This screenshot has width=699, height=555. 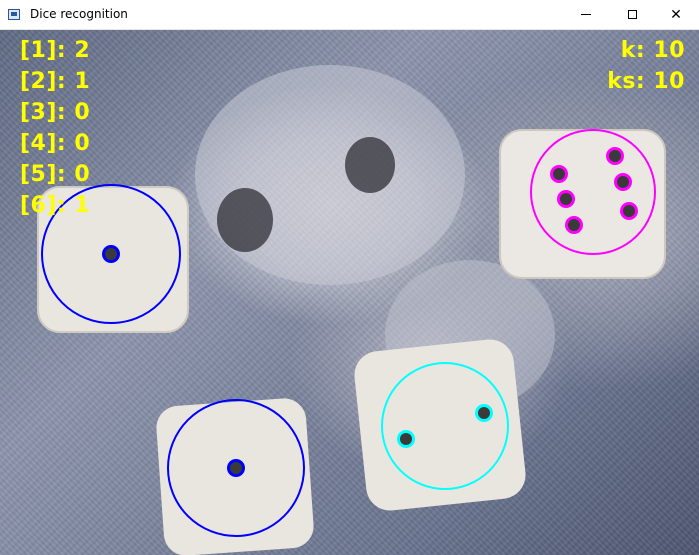 I want to click on maximize-icon, so click(x=632, y=14).